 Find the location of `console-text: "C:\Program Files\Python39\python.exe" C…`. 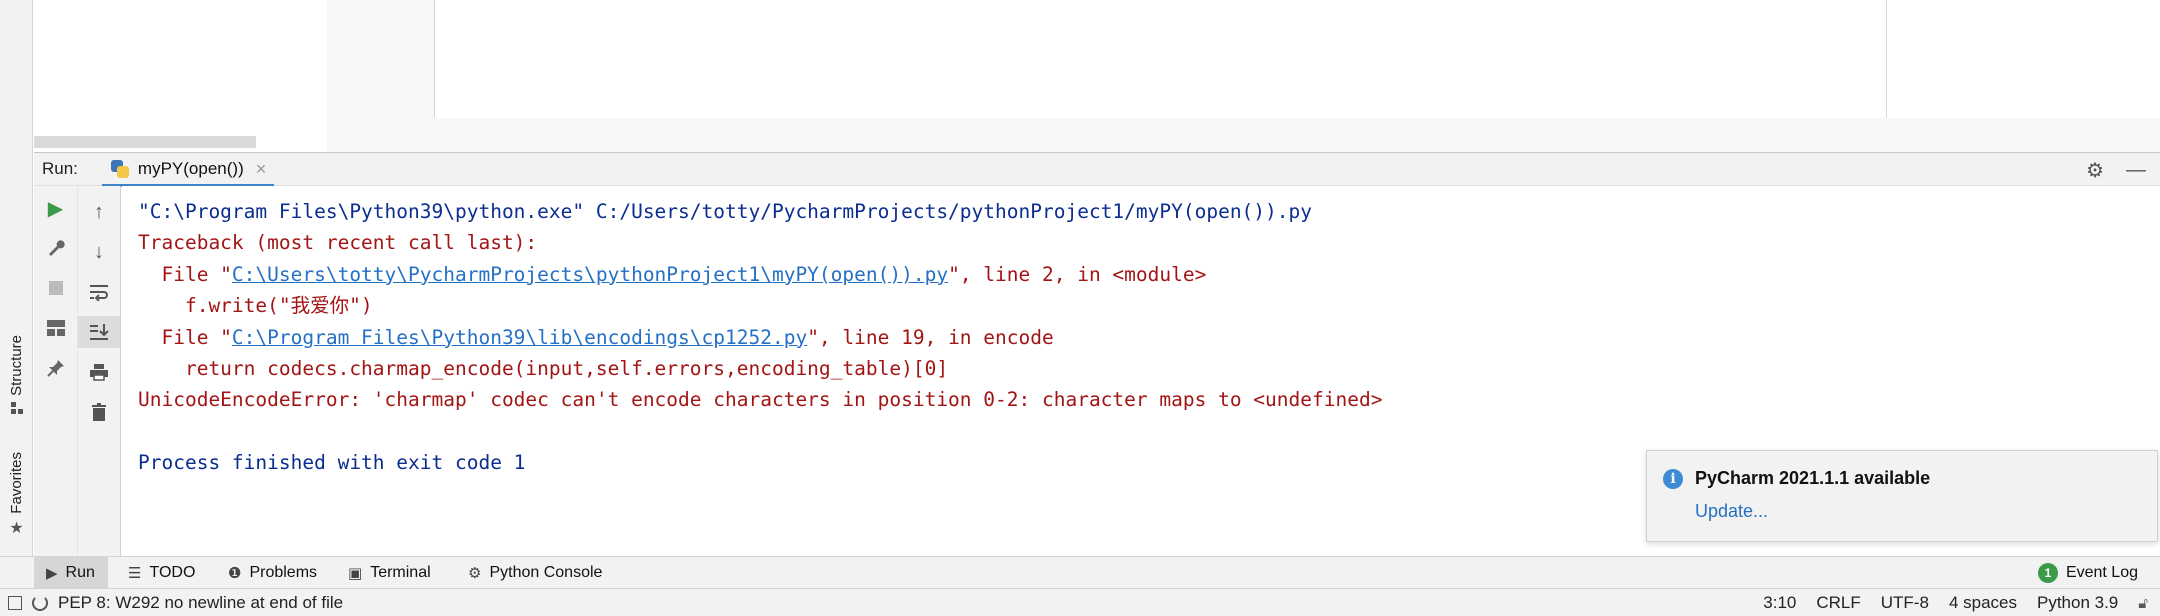

console-text: "C:\Program Files\Python39\python.exe" C… is located at coordinates (725, 211).